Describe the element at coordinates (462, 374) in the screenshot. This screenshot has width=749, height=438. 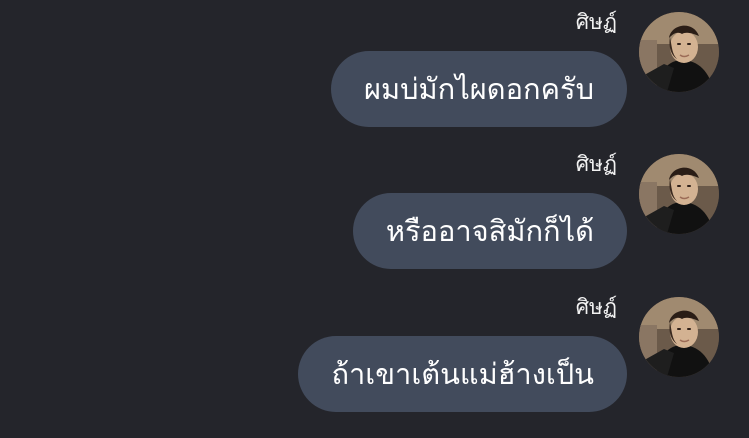
I see `message-bubble: ถ้าเขาเต้นแม่ฮ้างเป็น` at that location.